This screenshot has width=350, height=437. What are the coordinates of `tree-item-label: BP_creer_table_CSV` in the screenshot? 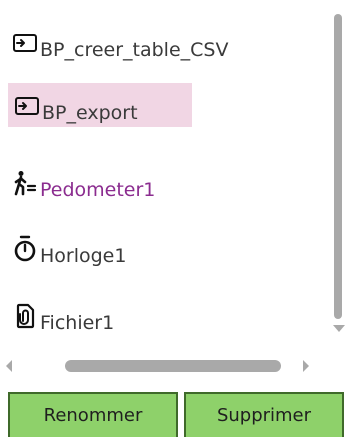 It's located at (134, 50).